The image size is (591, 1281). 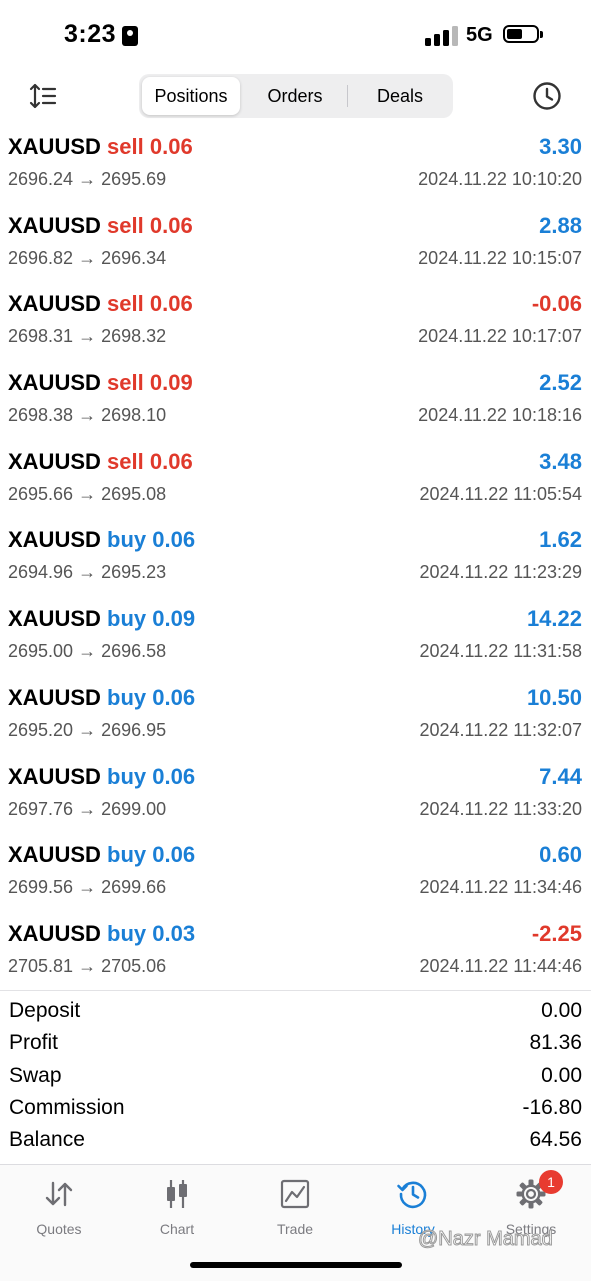 I want to click on deal-profit: 7.44, so click(x=560, y=776).